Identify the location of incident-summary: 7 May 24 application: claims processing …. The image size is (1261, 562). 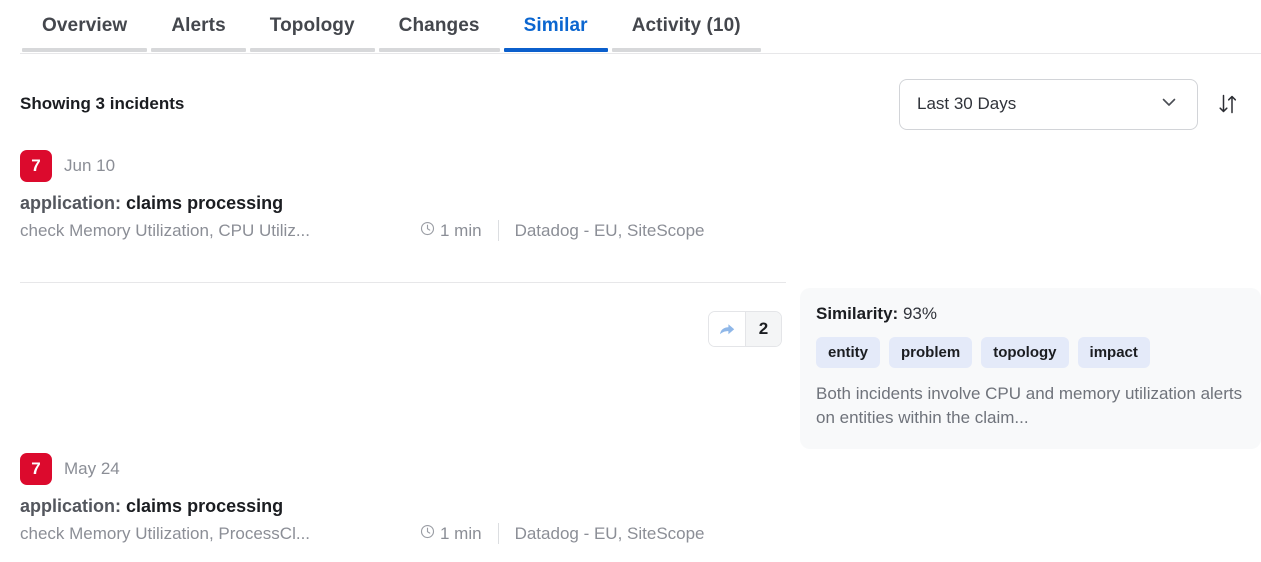
(393, 496).